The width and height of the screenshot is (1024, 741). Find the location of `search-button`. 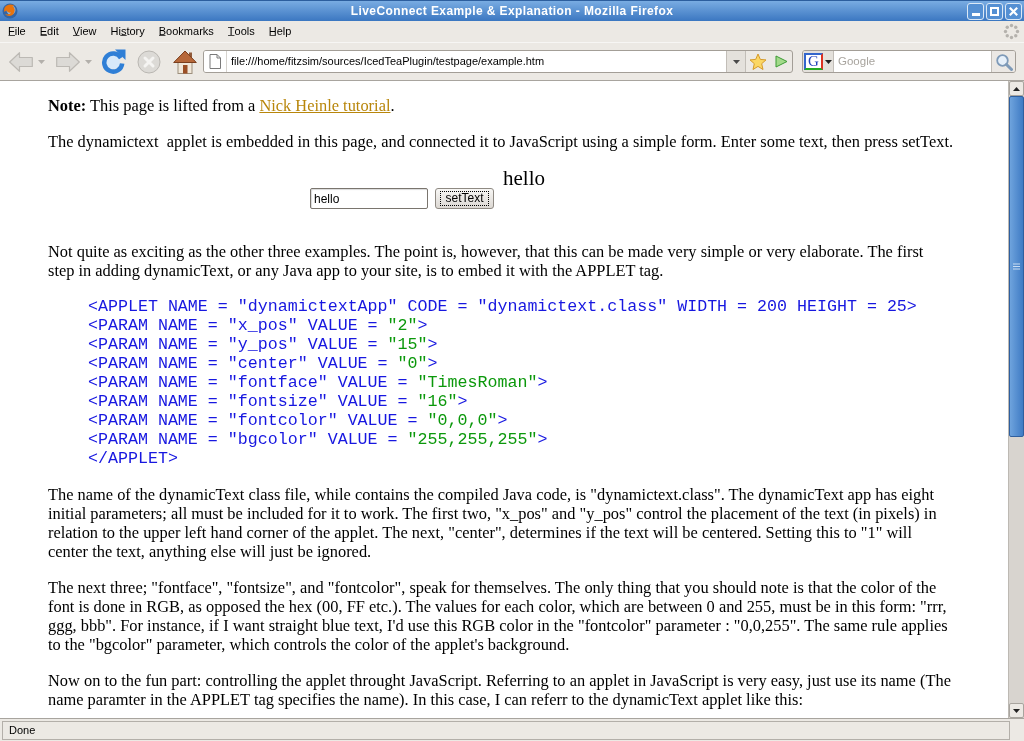

search-button is located at coordinates (1003, 61).